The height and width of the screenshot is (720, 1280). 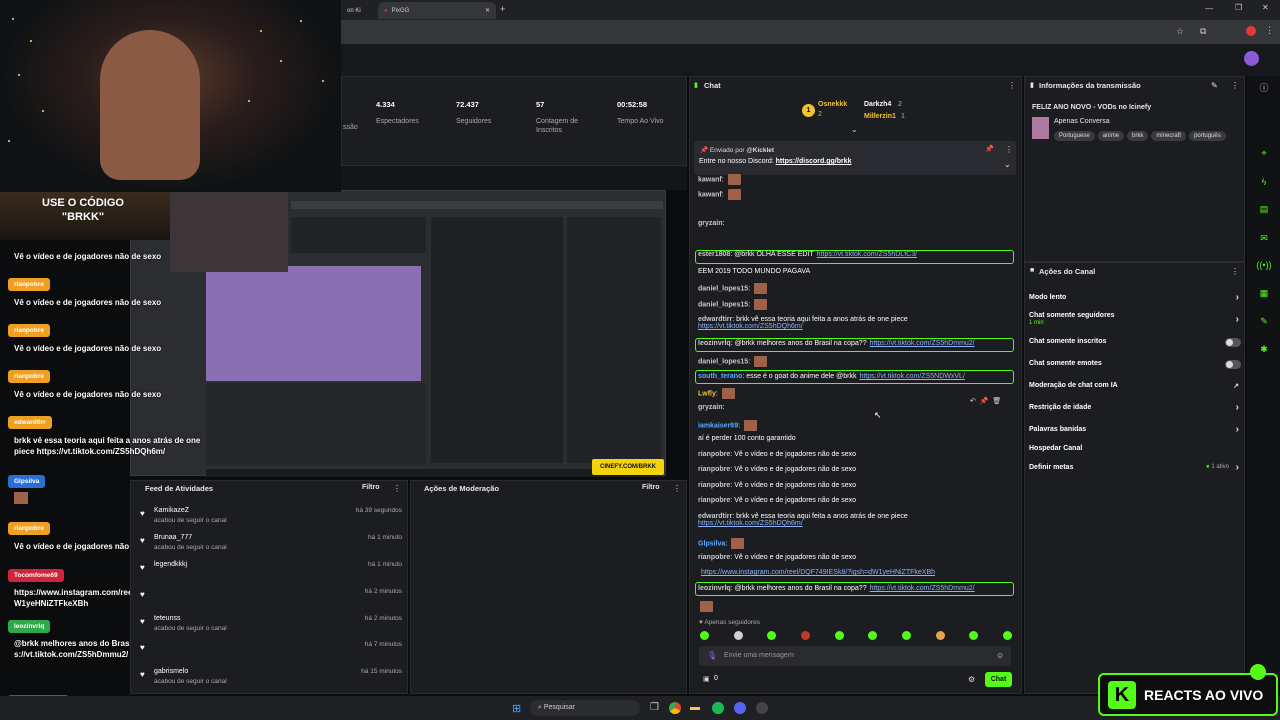 I want to click on action-slow-mode: Modo lento ›, so click(x=1135, y=297).